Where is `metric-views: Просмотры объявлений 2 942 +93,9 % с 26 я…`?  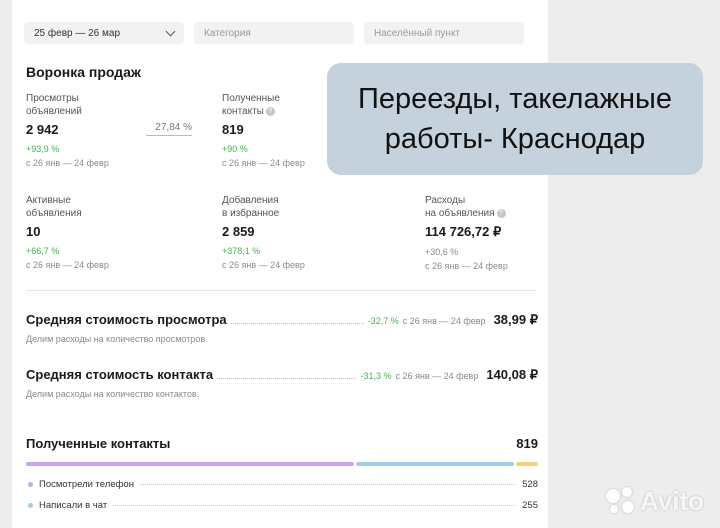
metric-views: Просмотры объявлений 2 942 +93,9 % с 26 я… is located at coordinates (86, 130).